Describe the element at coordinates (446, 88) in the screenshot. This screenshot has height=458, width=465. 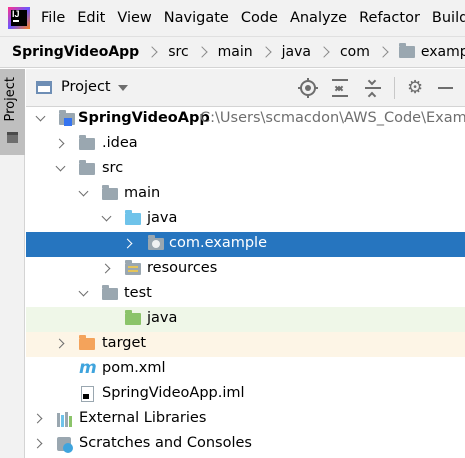
I see `minimize-icon` at that location.